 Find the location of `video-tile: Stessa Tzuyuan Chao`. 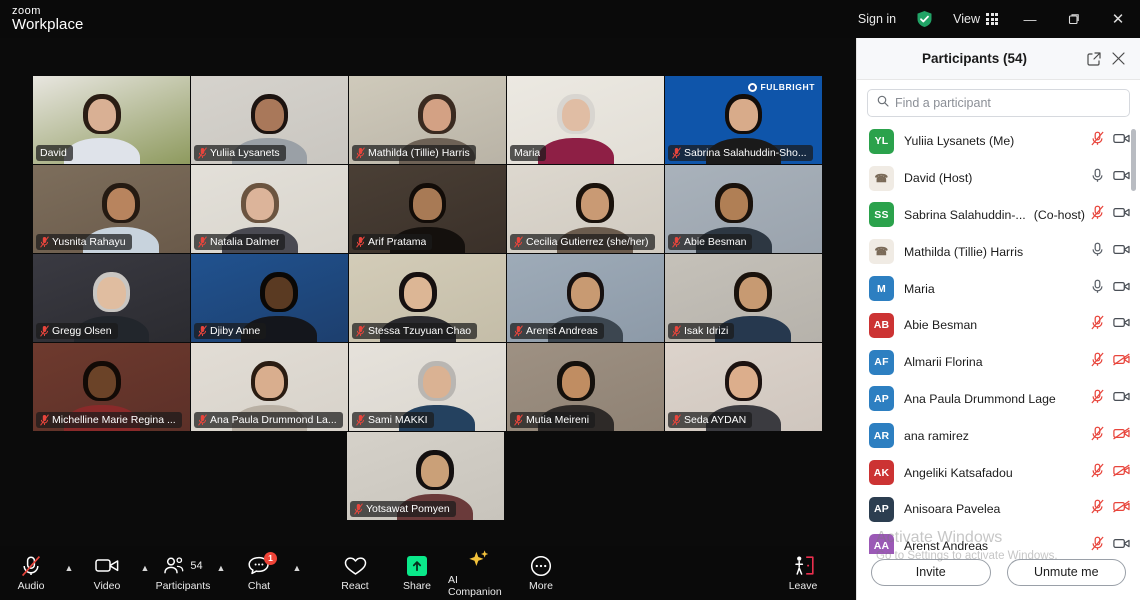

video-tile: Stessa Tzuyuan Chao is located at coordinates (427, 298).